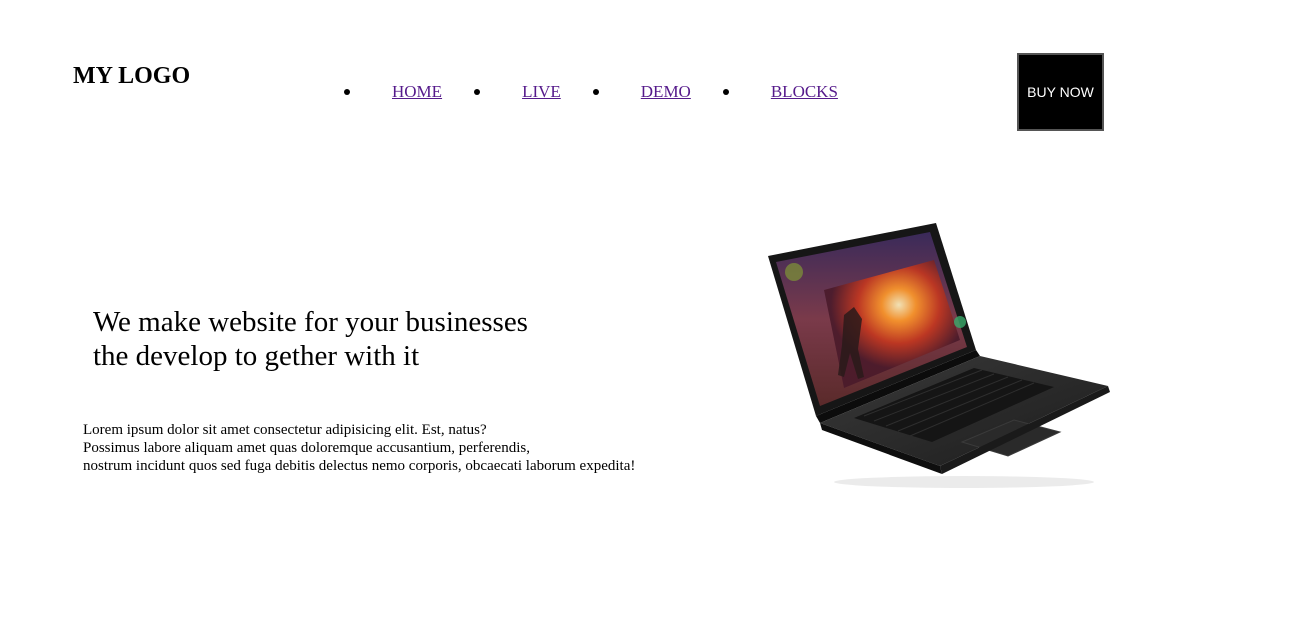 The height and width of the screenshot is (618, 1292). Describe the element at coordinates (804, 92) in the screenshot. I see `nav-link-blocks: BLOCKS` at that location.